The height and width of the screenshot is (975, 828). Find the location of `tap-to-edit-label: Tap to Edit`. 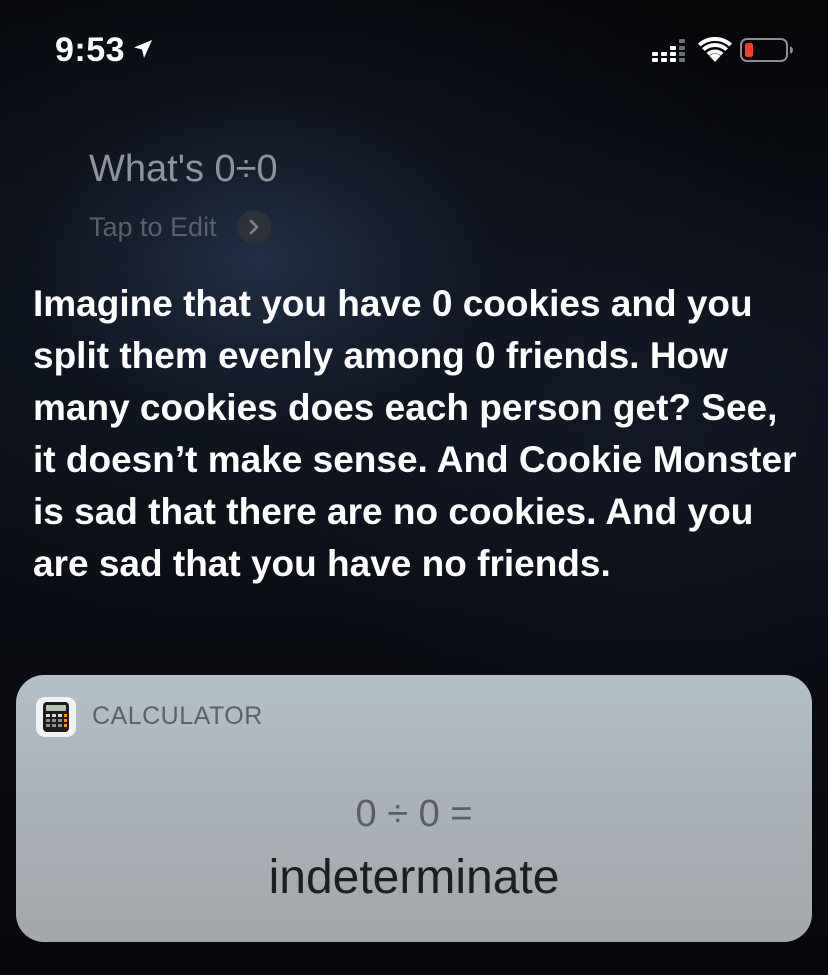

tap-to-edit-label: Tap to Edit is located at coordinates (153, 226).